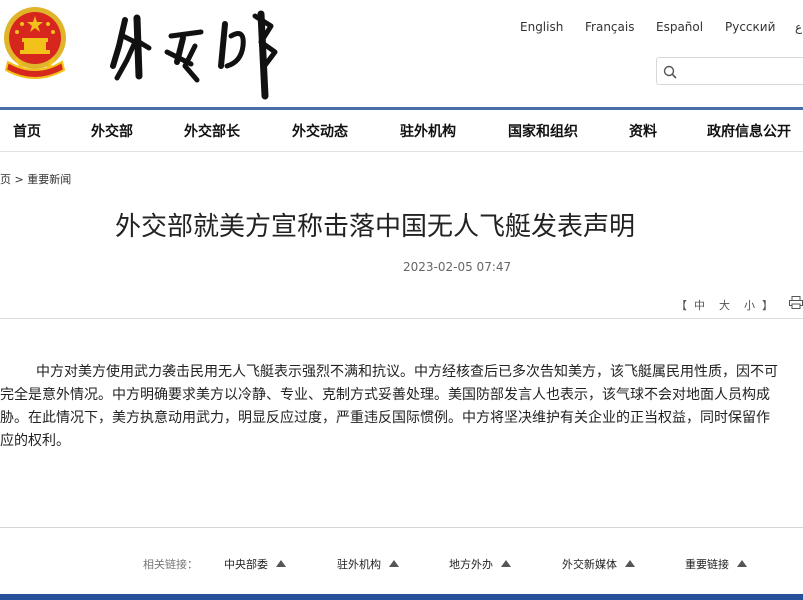 Image resolution: width=803 pixels, height=600 pixels. Describe the element at coordinates (543, 131) in the screenshot. I see `nav-item-countries-orgs: 国家和组织` at that location.